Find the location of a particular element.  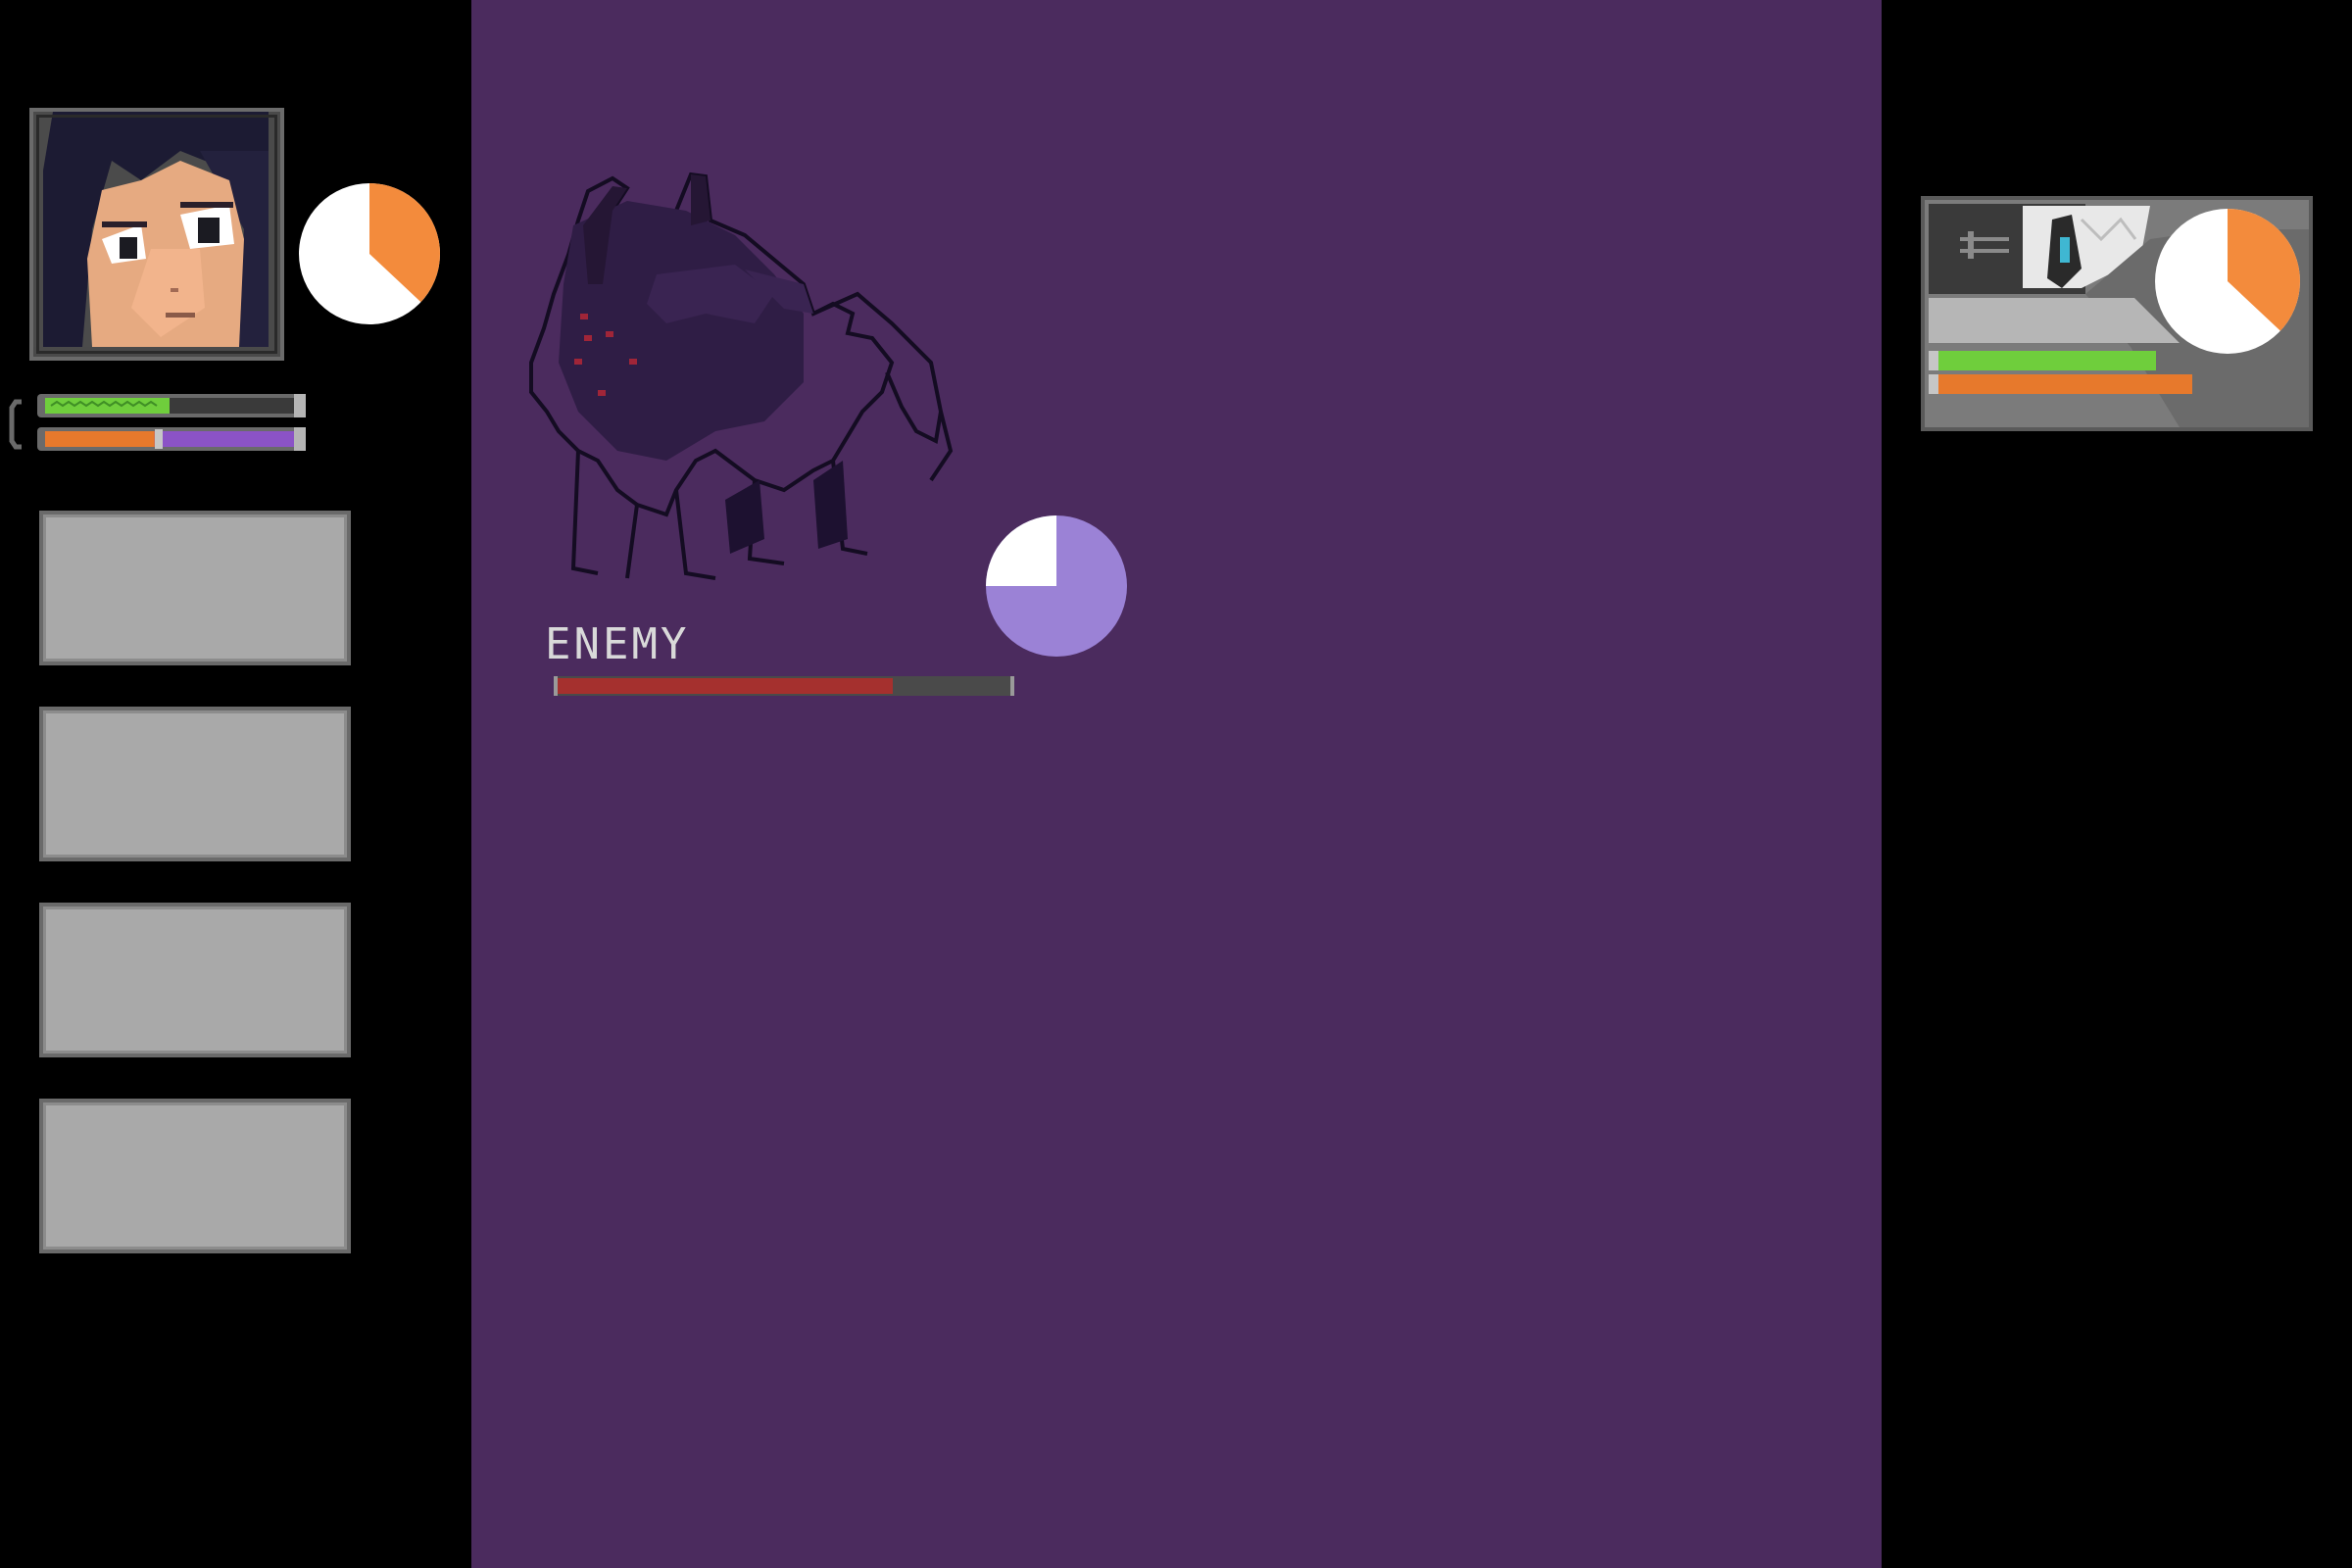

player-face-icon is located at coordinates (151, 229).